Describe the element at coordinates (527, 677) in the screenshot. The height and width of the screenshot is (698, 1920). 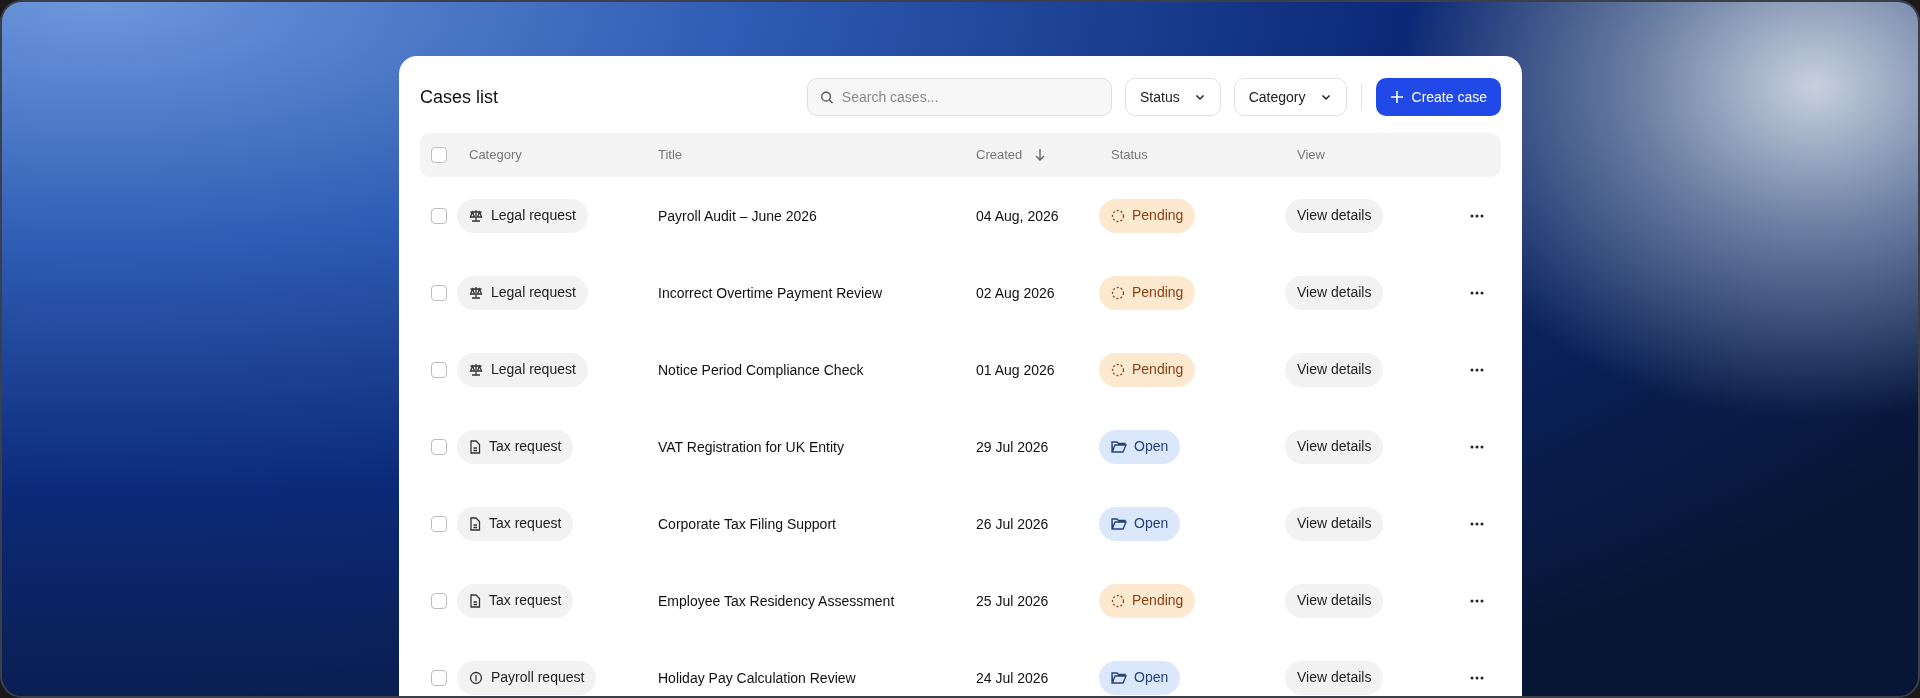
I see `category-tag: Payroll request` at that location.